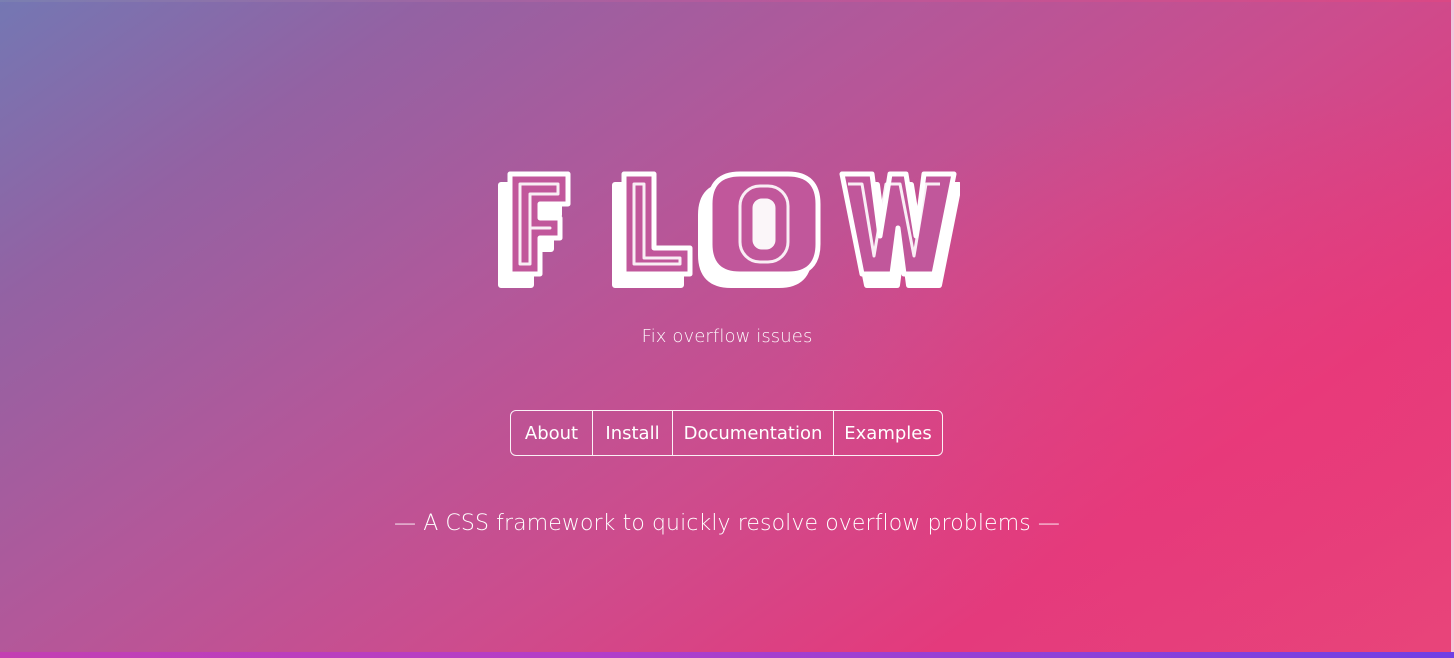  I want to click on main-nav: About Install Documentation Examples, so click(726, 433).